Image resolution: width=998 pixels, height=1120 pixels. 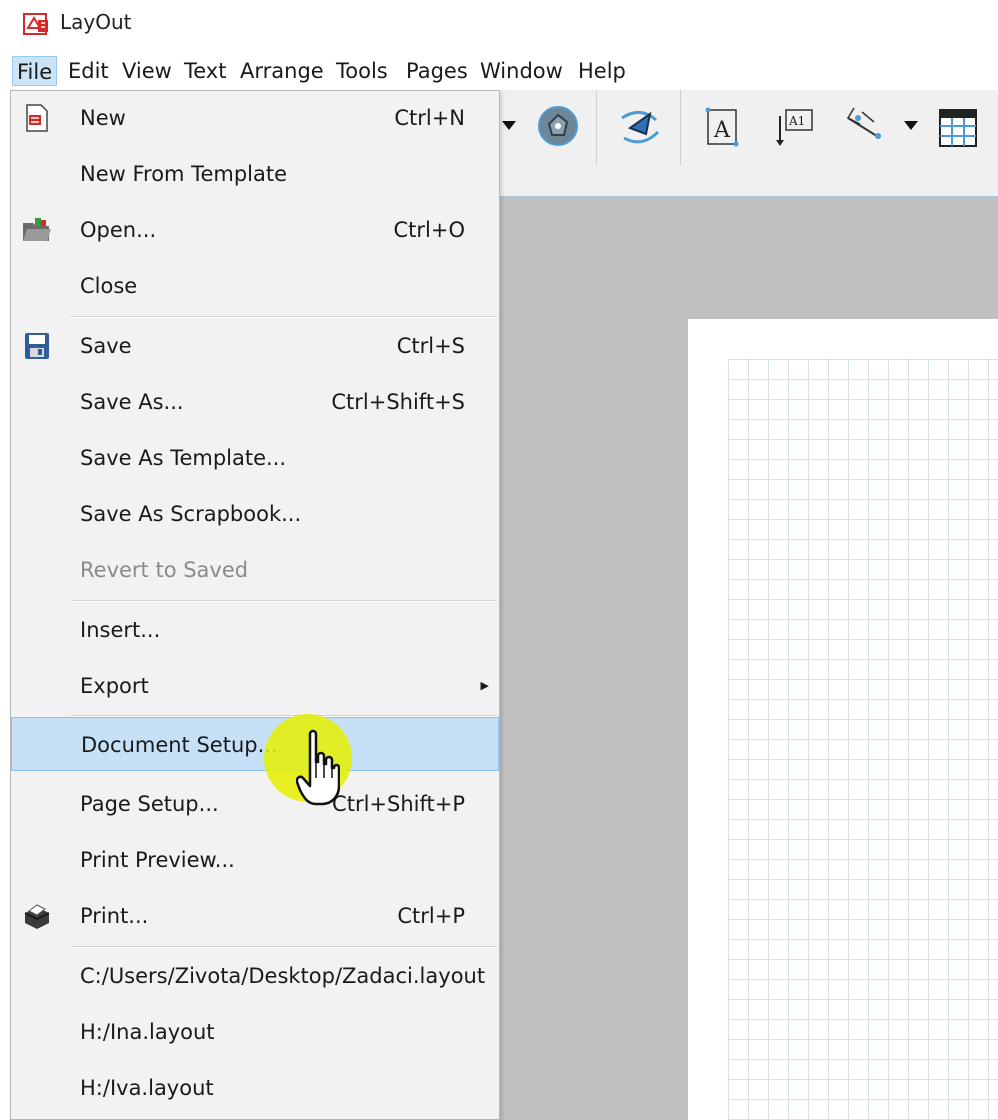 What do you see at coordinates (558, 126) in the screenshot?
I see `offset-tool-icon` at bounding box center [558, 126].